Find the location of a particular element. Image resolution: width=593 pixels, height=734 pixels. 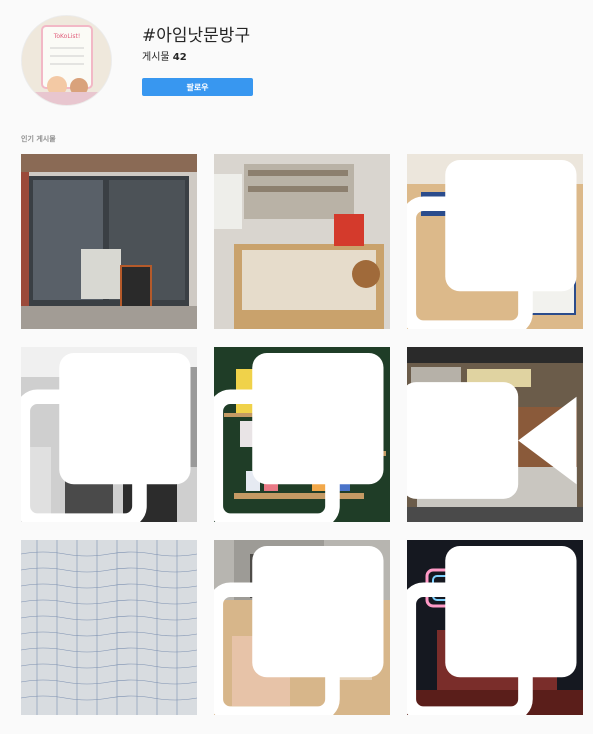

grid-paper-photo is located at coordinates (109, 627).